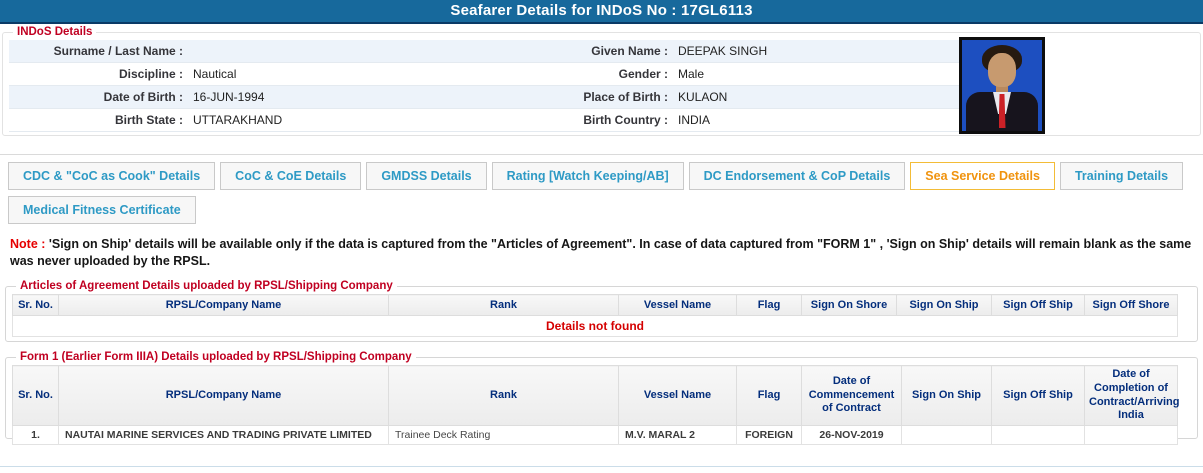 This screenshot has width=1203, height=473. Describe the element at coordinates (238, 120) in the screenshot. I see `birth-state-value: UTTARAKHAND` at that location.